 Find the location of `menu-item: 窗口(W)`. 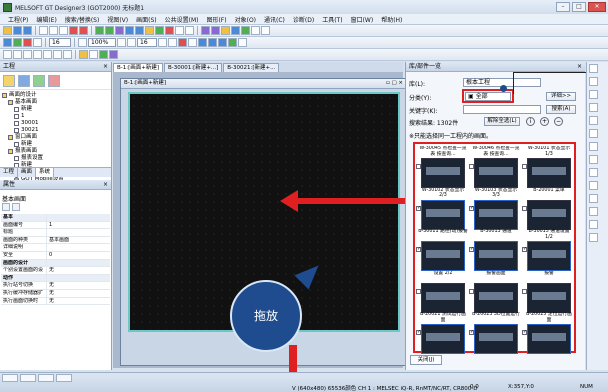

menu-item: 窗口(W) is located at coordinates (362, 19).